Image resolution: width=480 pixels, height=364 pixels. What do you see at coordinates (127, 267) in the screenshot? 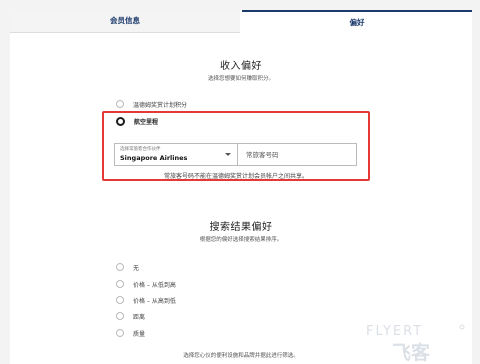
I see `sort-option-none: 无` at bounding box center [127, 267].